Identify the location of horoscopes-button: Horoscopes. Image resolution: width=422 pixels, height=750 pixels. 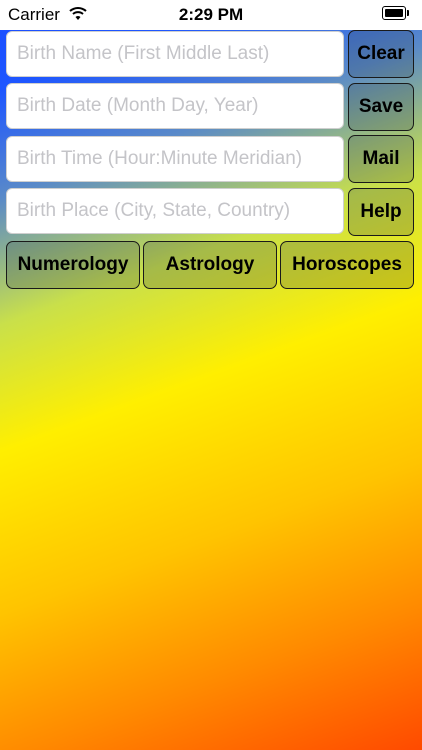
(347, 265).